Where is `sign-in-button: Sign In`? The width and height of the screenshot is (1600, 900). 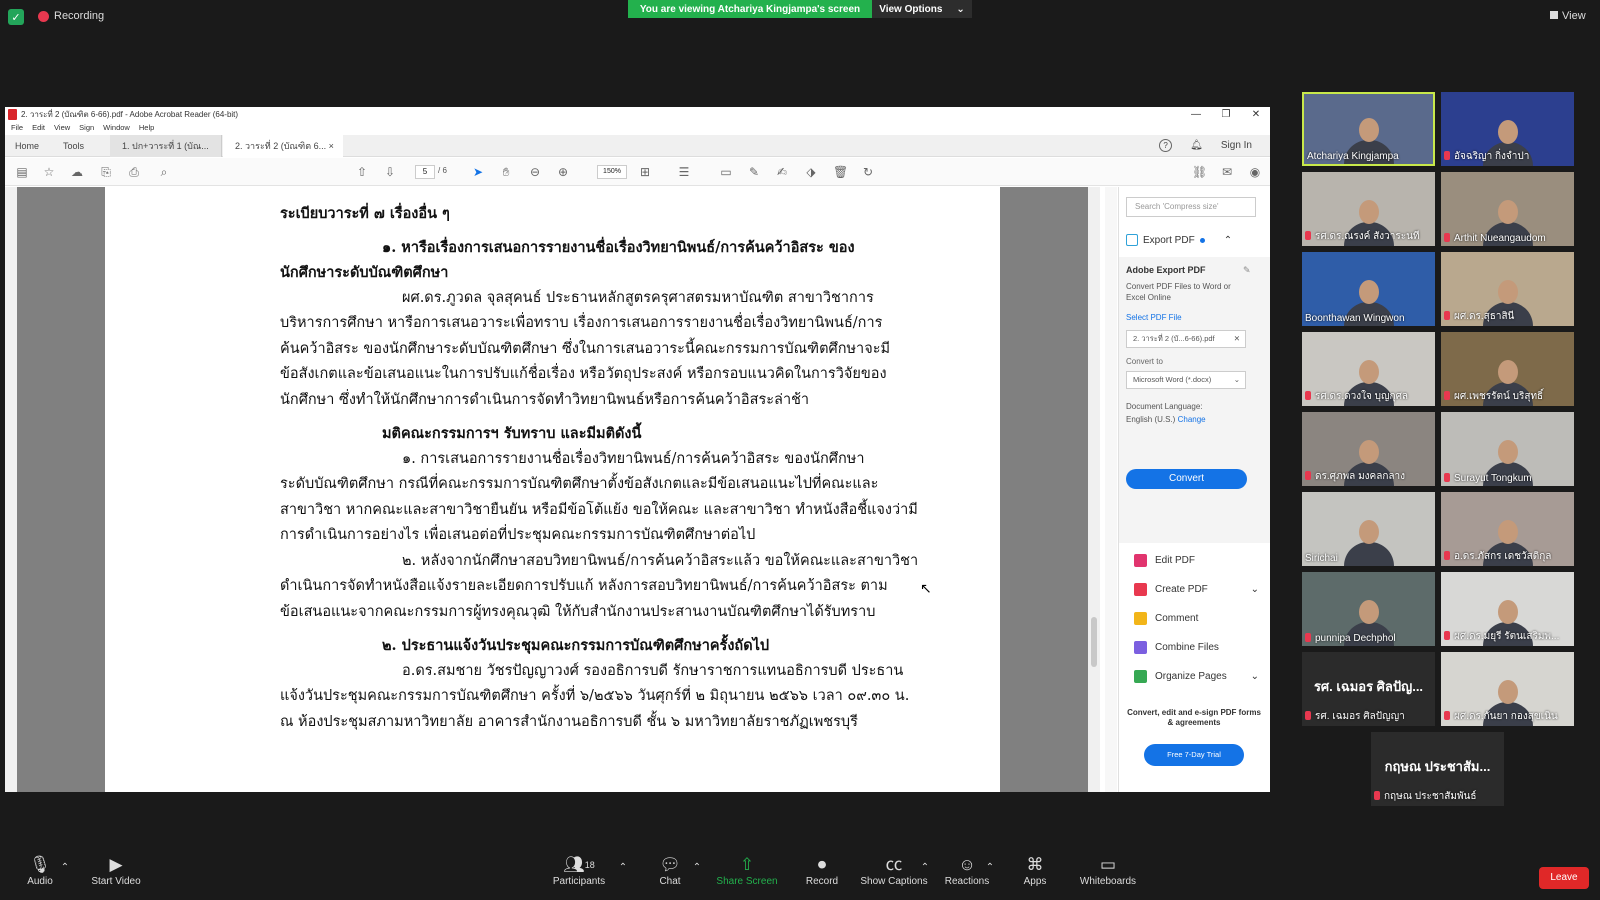
sign-in-button: Sign In is located at coordinates (1236, 145).